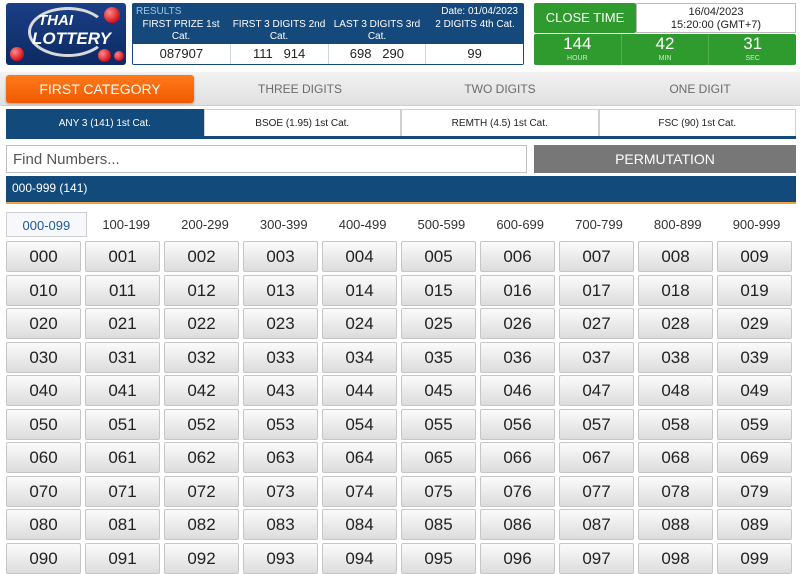 This screenshot has width=800, height=574. Describe the element at coordinates (675, 558) in the screenshot. I see `number-button: 098` at that location.